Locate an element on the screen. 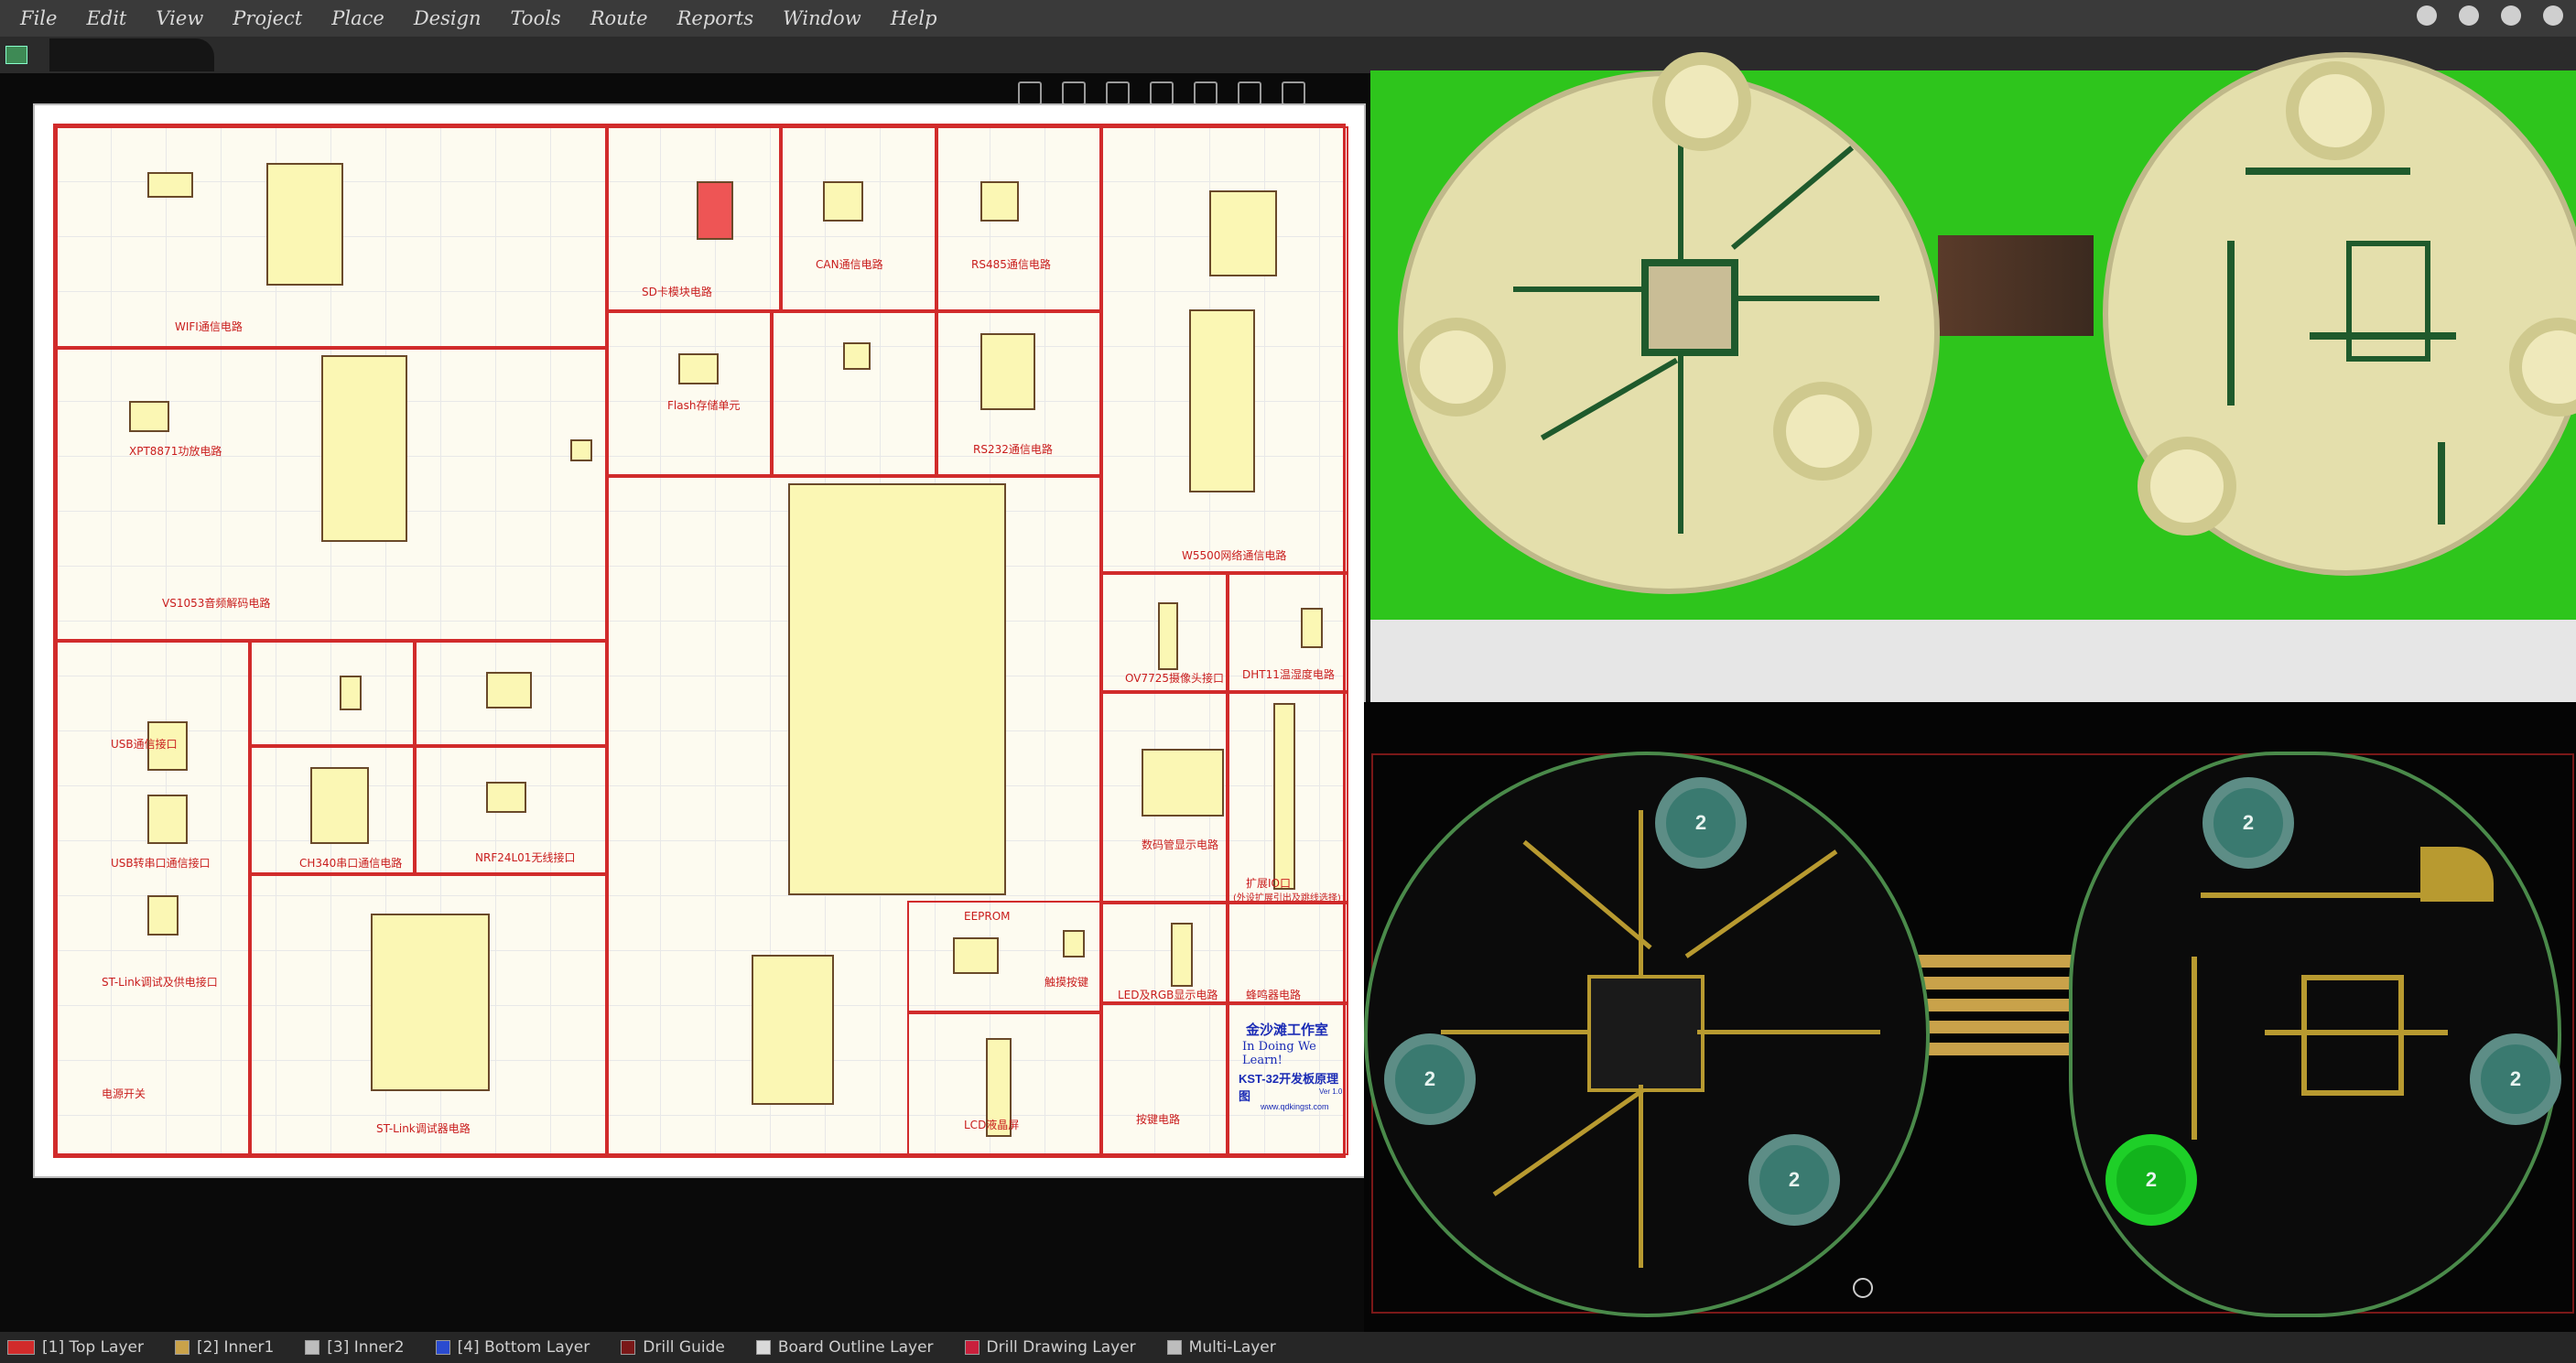  label-vs1053: VS1053音频解码电路 is located at coordinates (217, 603).